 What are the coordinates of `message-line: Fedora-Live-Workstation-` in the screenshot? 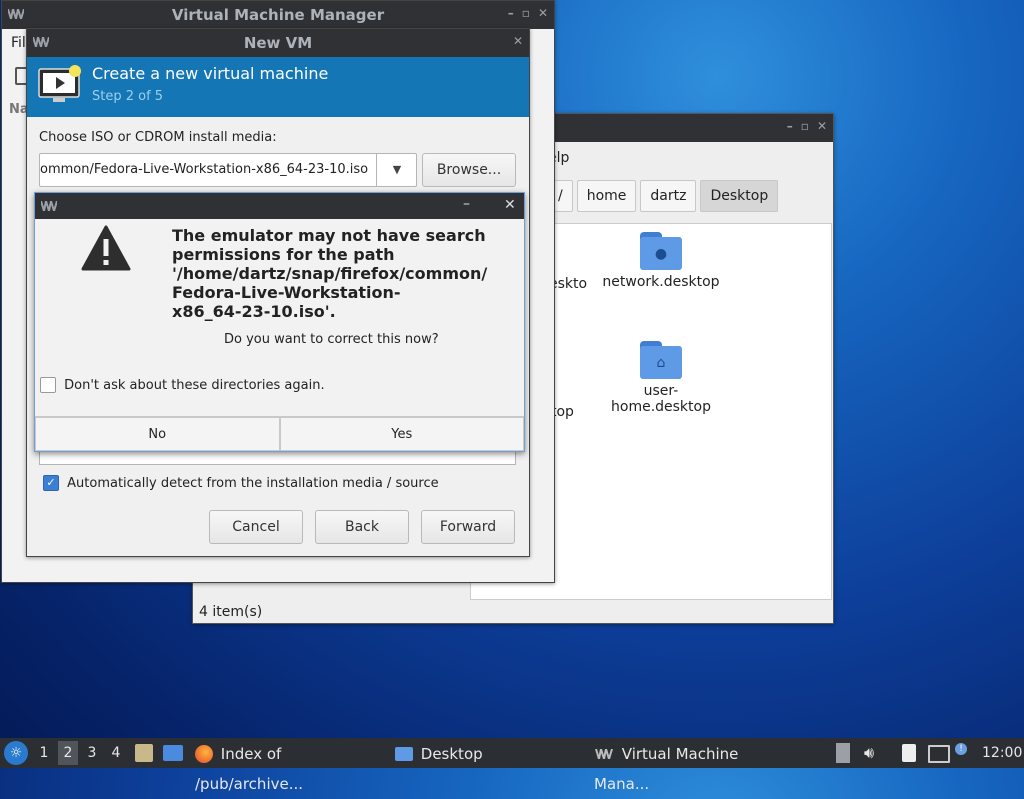 It's located at (286, 292).